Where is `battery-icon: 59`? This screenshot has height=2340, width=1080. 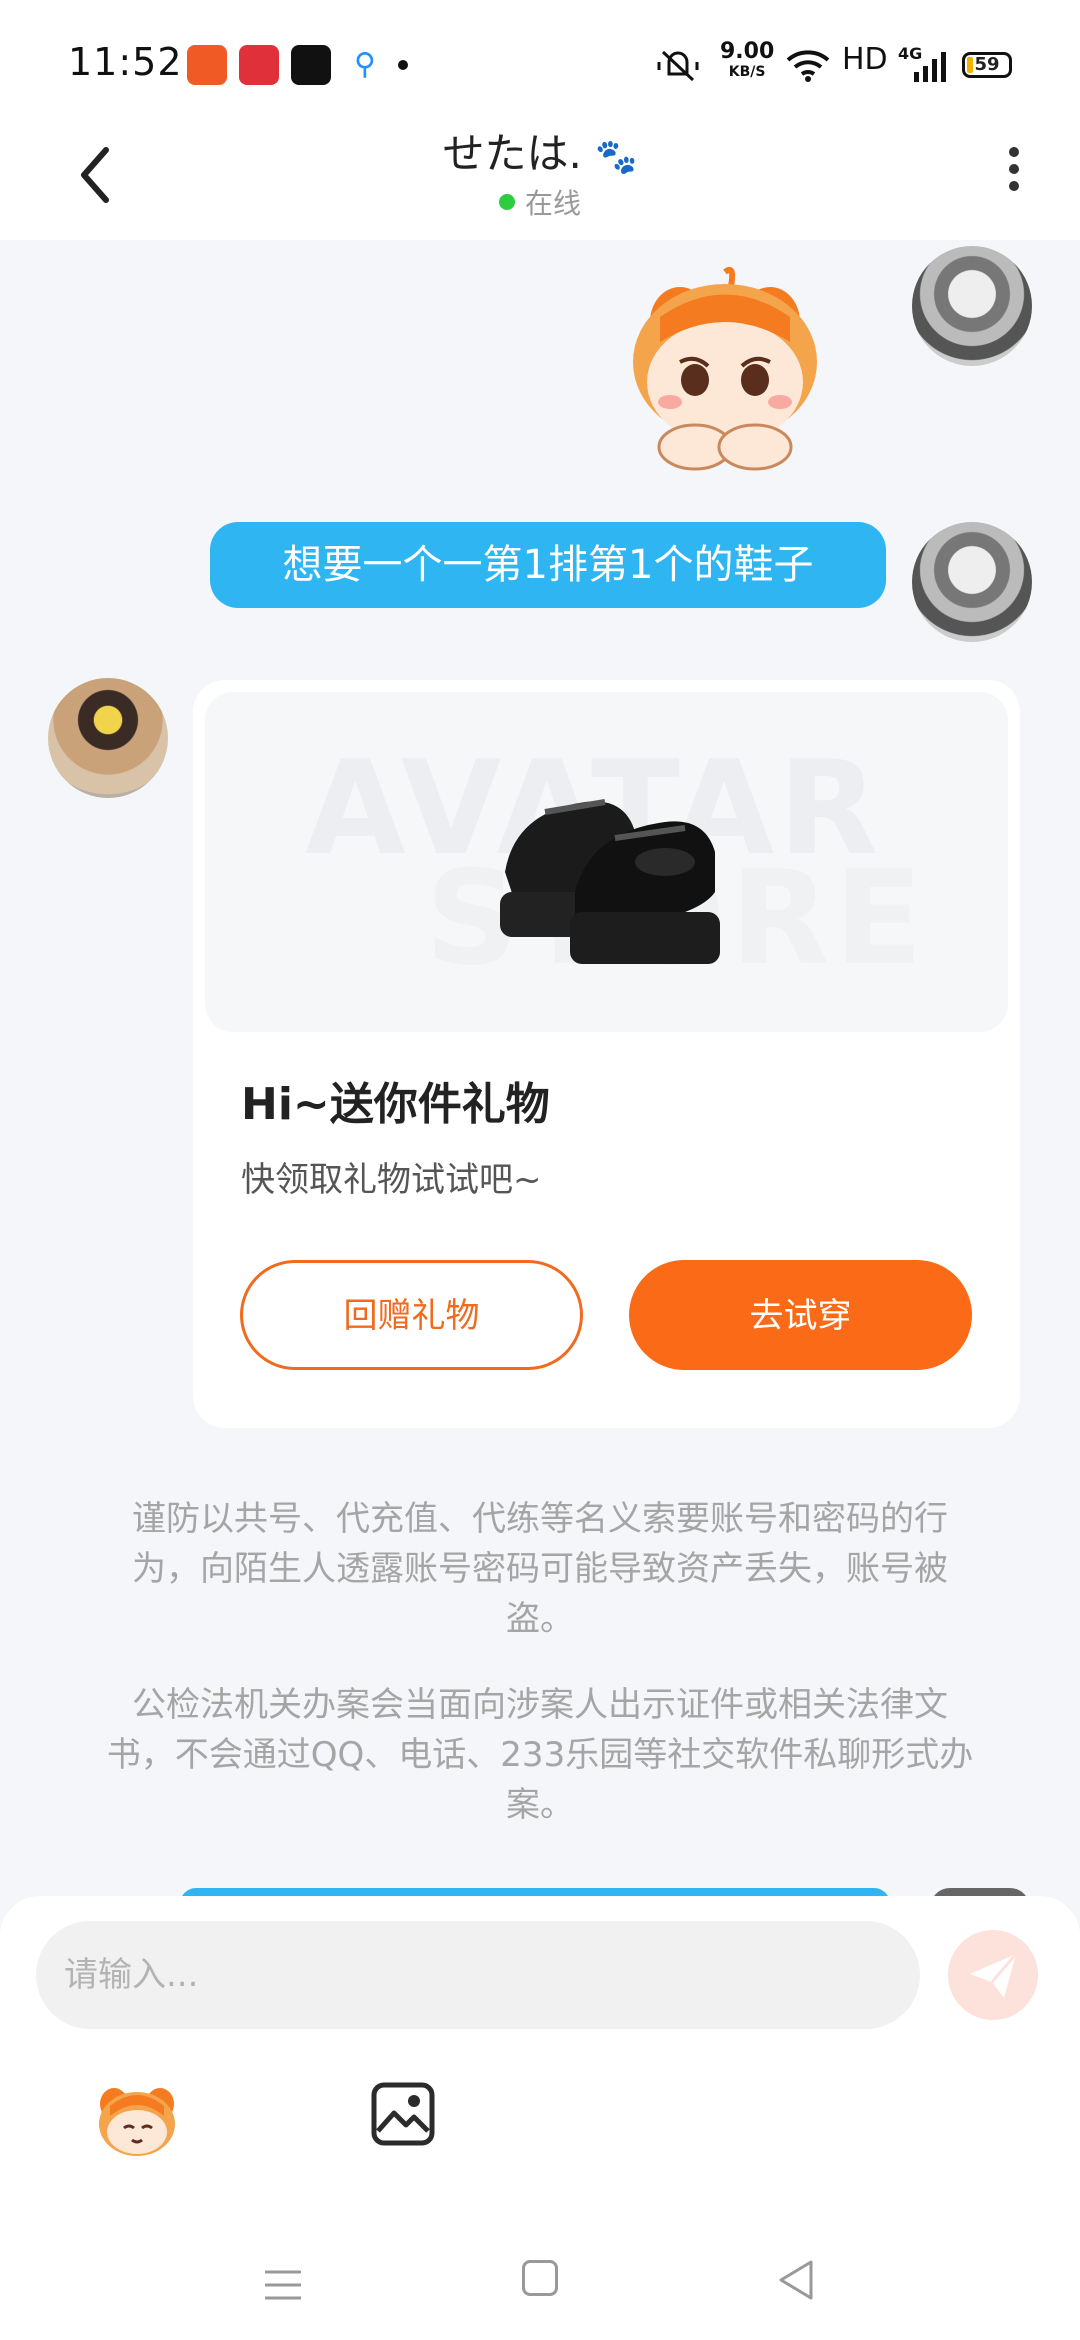
battery-icon: 59 is located at coordinates (987, 65).